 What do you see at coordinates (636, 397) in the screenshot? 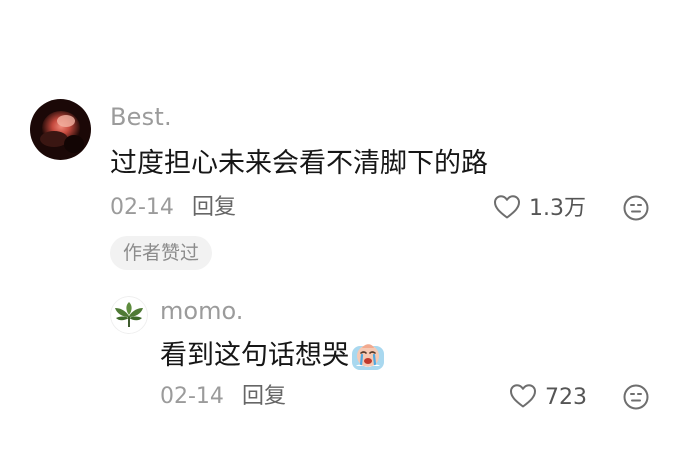
I see `reply-emoji-react-button` at bounding box center [636, 397].